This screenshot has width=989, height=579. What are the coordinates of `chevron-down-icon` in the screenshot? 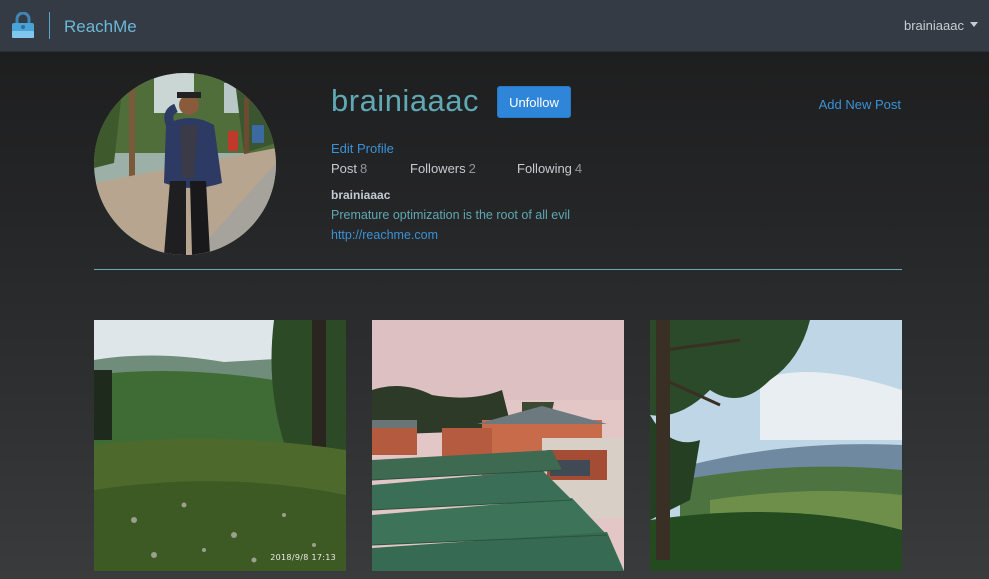 It's located at (974, 24).